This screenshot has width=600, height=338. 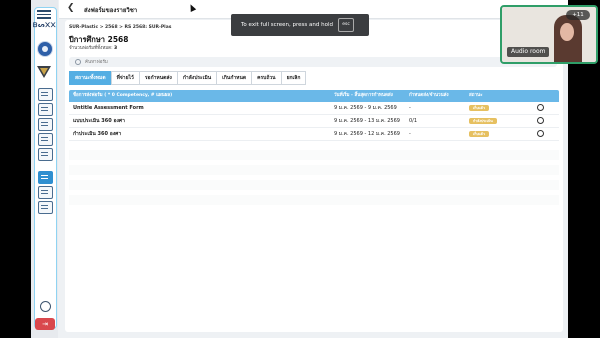 What do you see at coordinates (266, 78) in the screenshot?
I see `tab-complete: ครบถ้วน` at bounding box center [266, 78].